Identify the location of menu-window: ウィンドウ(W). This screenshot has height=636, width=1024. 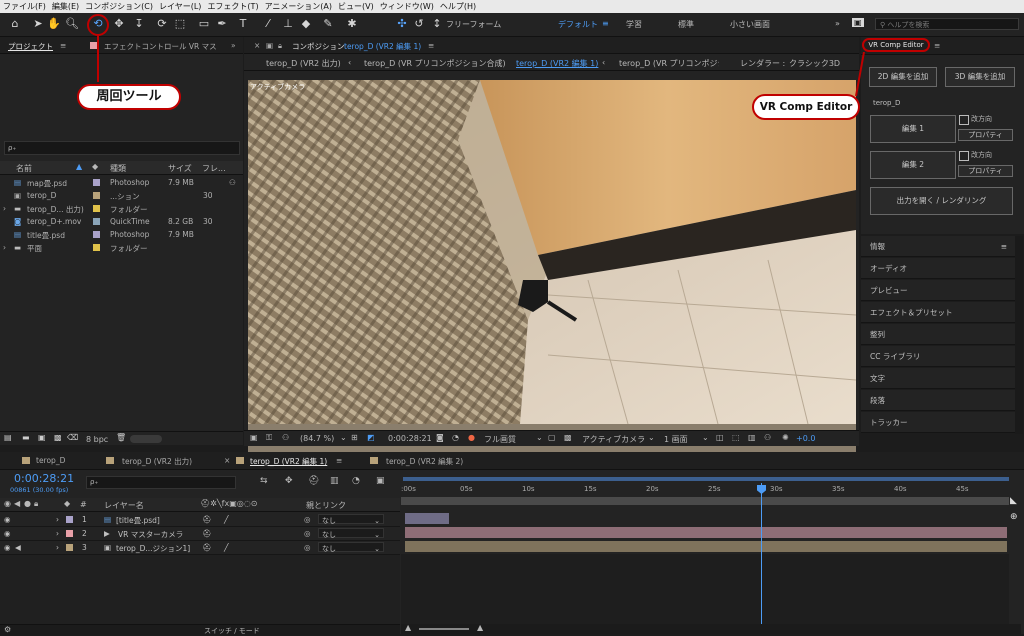
(407, 6).